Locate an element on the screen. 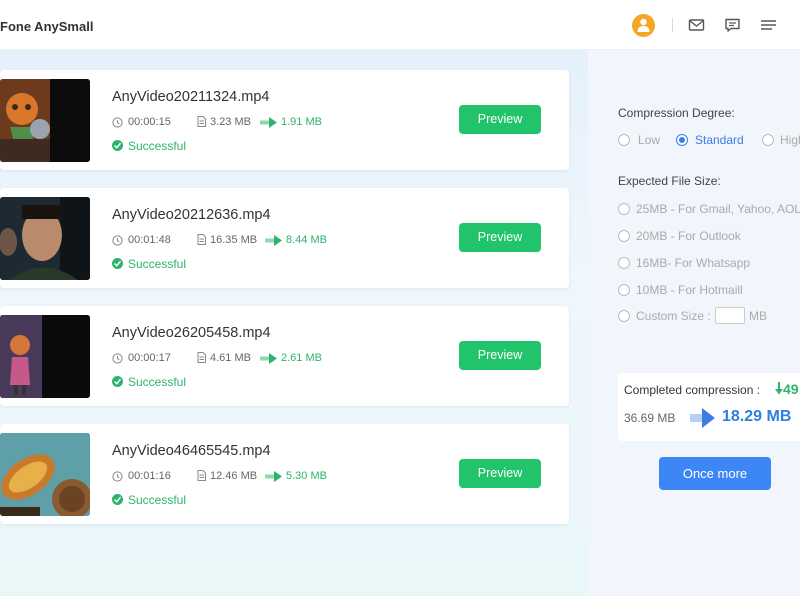 This screenshot has width=800, height=600. original-size: 3.23 MB is located at coordinates (230, 122).